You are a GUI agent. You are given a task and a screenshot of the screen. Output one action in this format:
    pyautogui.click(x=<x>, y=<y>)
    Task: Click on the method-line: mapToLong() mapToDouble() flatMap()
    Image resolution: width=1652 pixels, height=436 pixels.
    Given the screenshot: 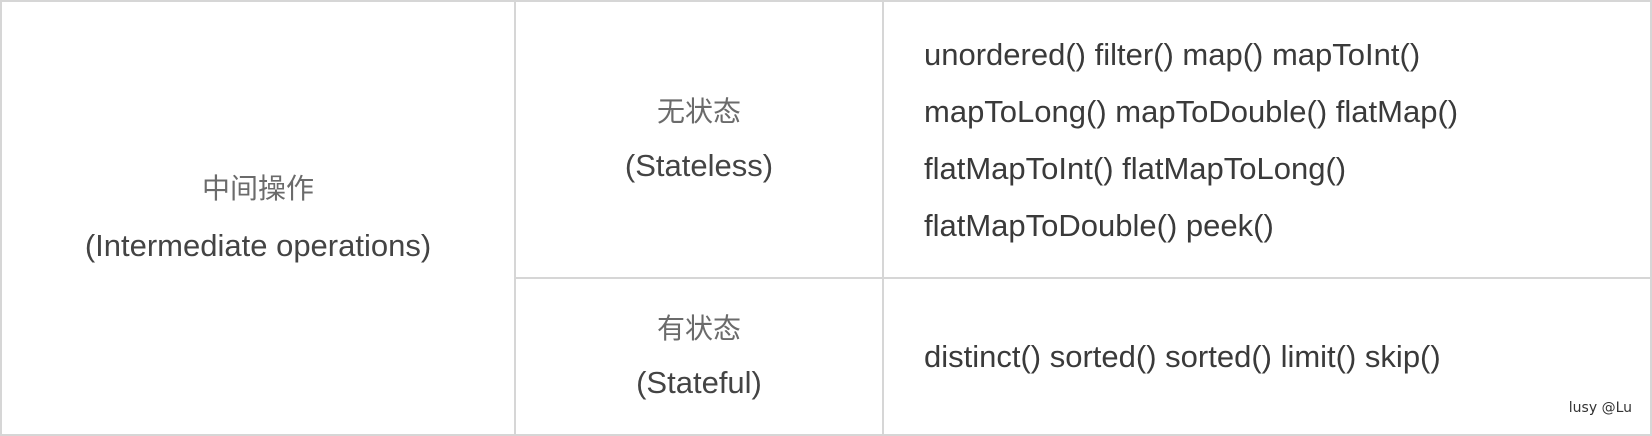 What is the action you would take?
    pyautogui.click(x=1191, y=111)
    